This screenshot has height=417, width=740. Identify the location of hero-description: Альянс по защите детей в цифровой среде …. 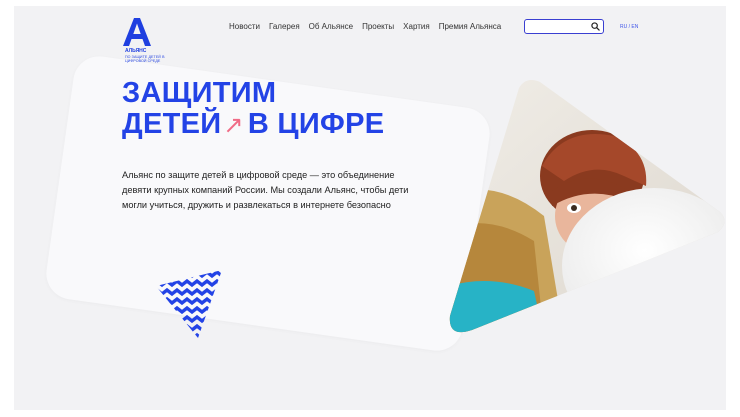
(265, 190).